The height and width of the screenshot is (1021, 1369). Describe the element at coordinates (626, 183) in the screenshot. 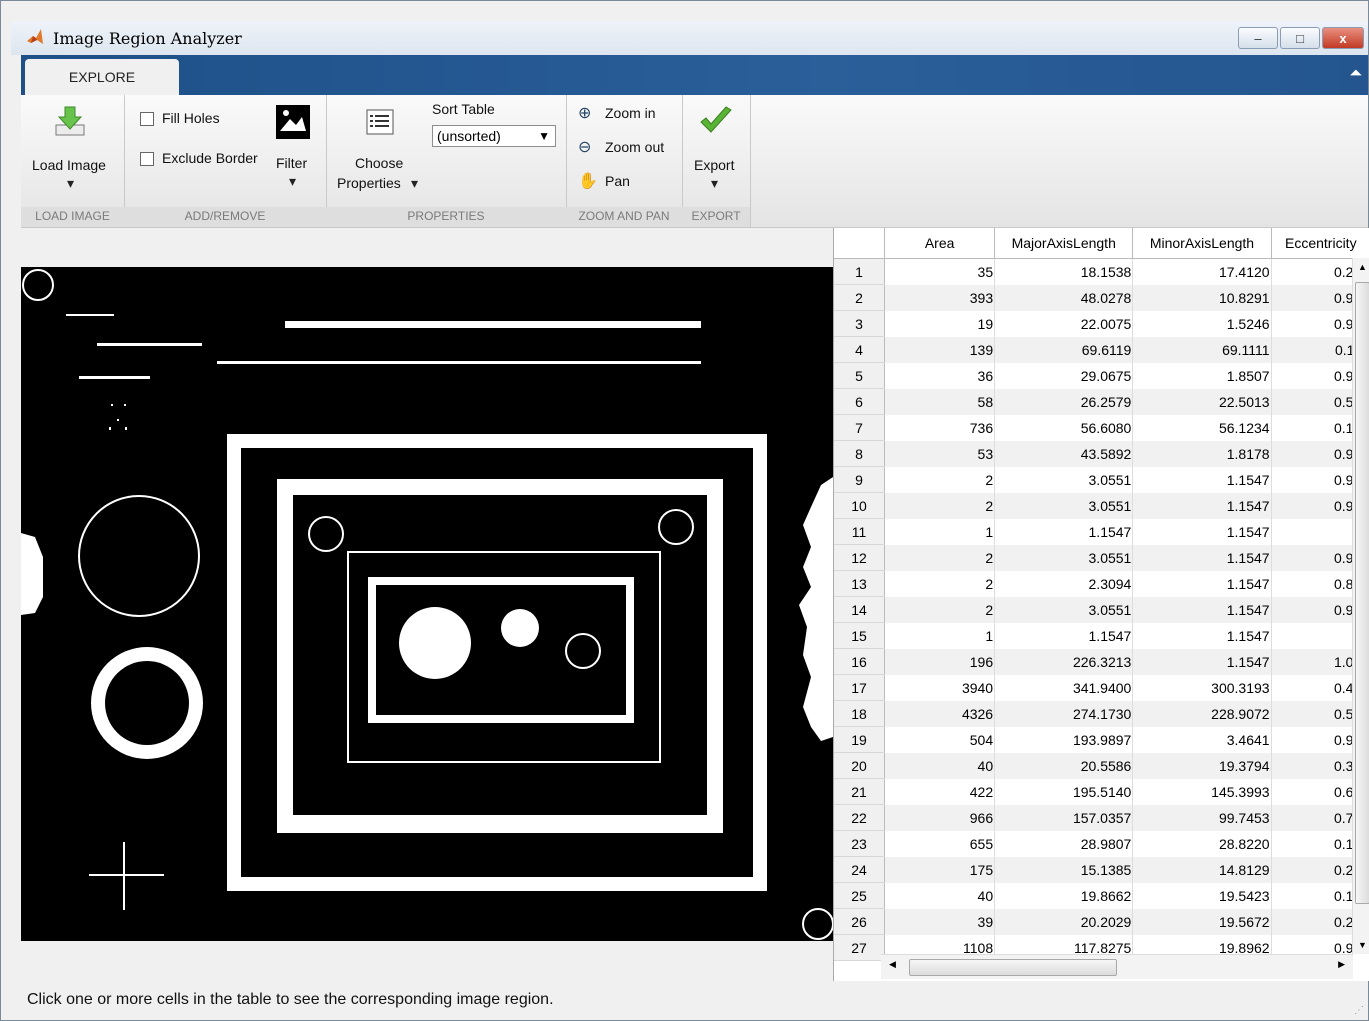

I see `pan-button: ✋ Pan` at that location.